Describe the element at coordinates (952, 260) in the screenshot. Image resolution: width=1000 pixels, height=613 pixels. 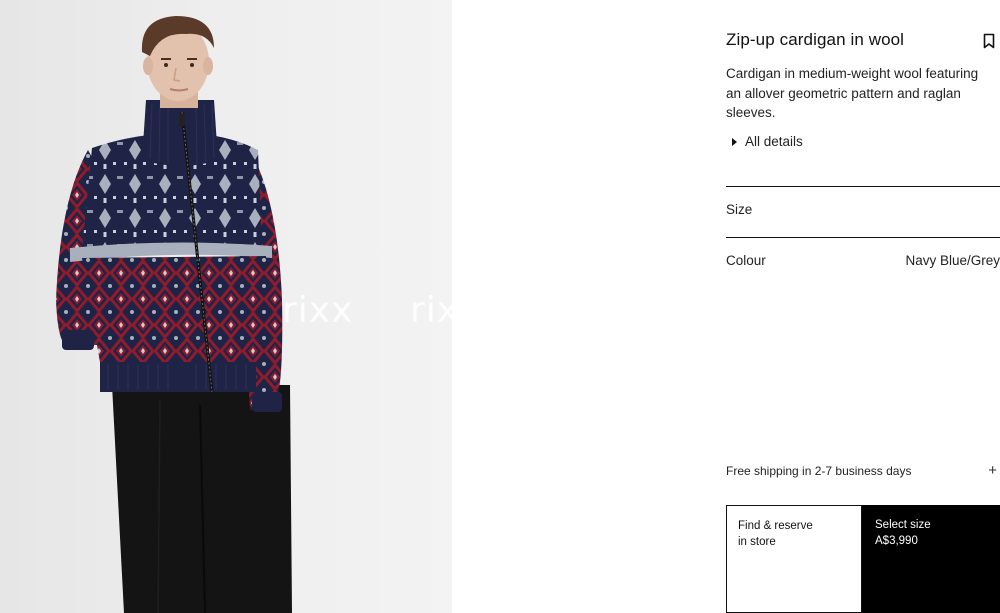
I see `colour-value: Navy Blue/Grey` at that location.